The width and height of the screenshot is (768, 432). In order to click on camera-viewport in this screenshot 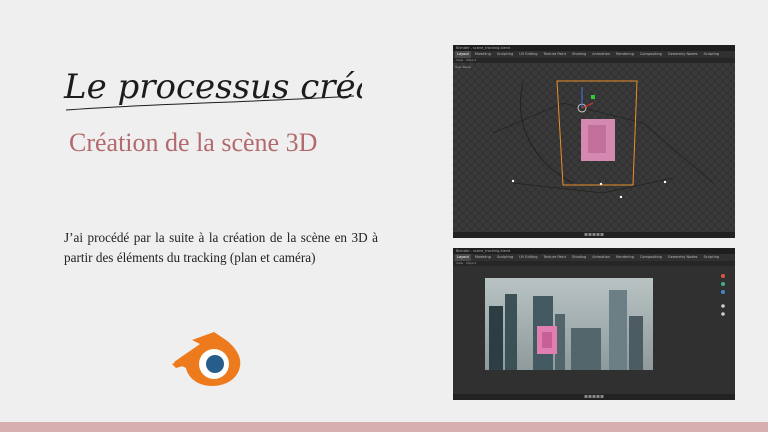, I will do `click(594, 330)`.